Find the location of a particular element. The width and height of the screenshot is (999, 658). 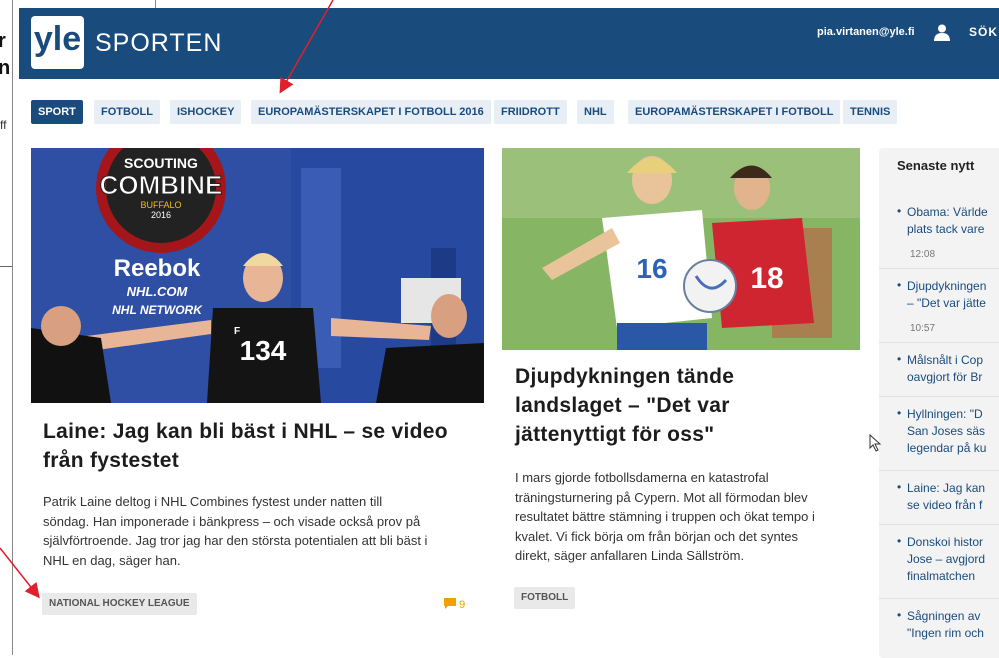

news-headline-line: Djupdykningen is located at coordinates (953, 286).